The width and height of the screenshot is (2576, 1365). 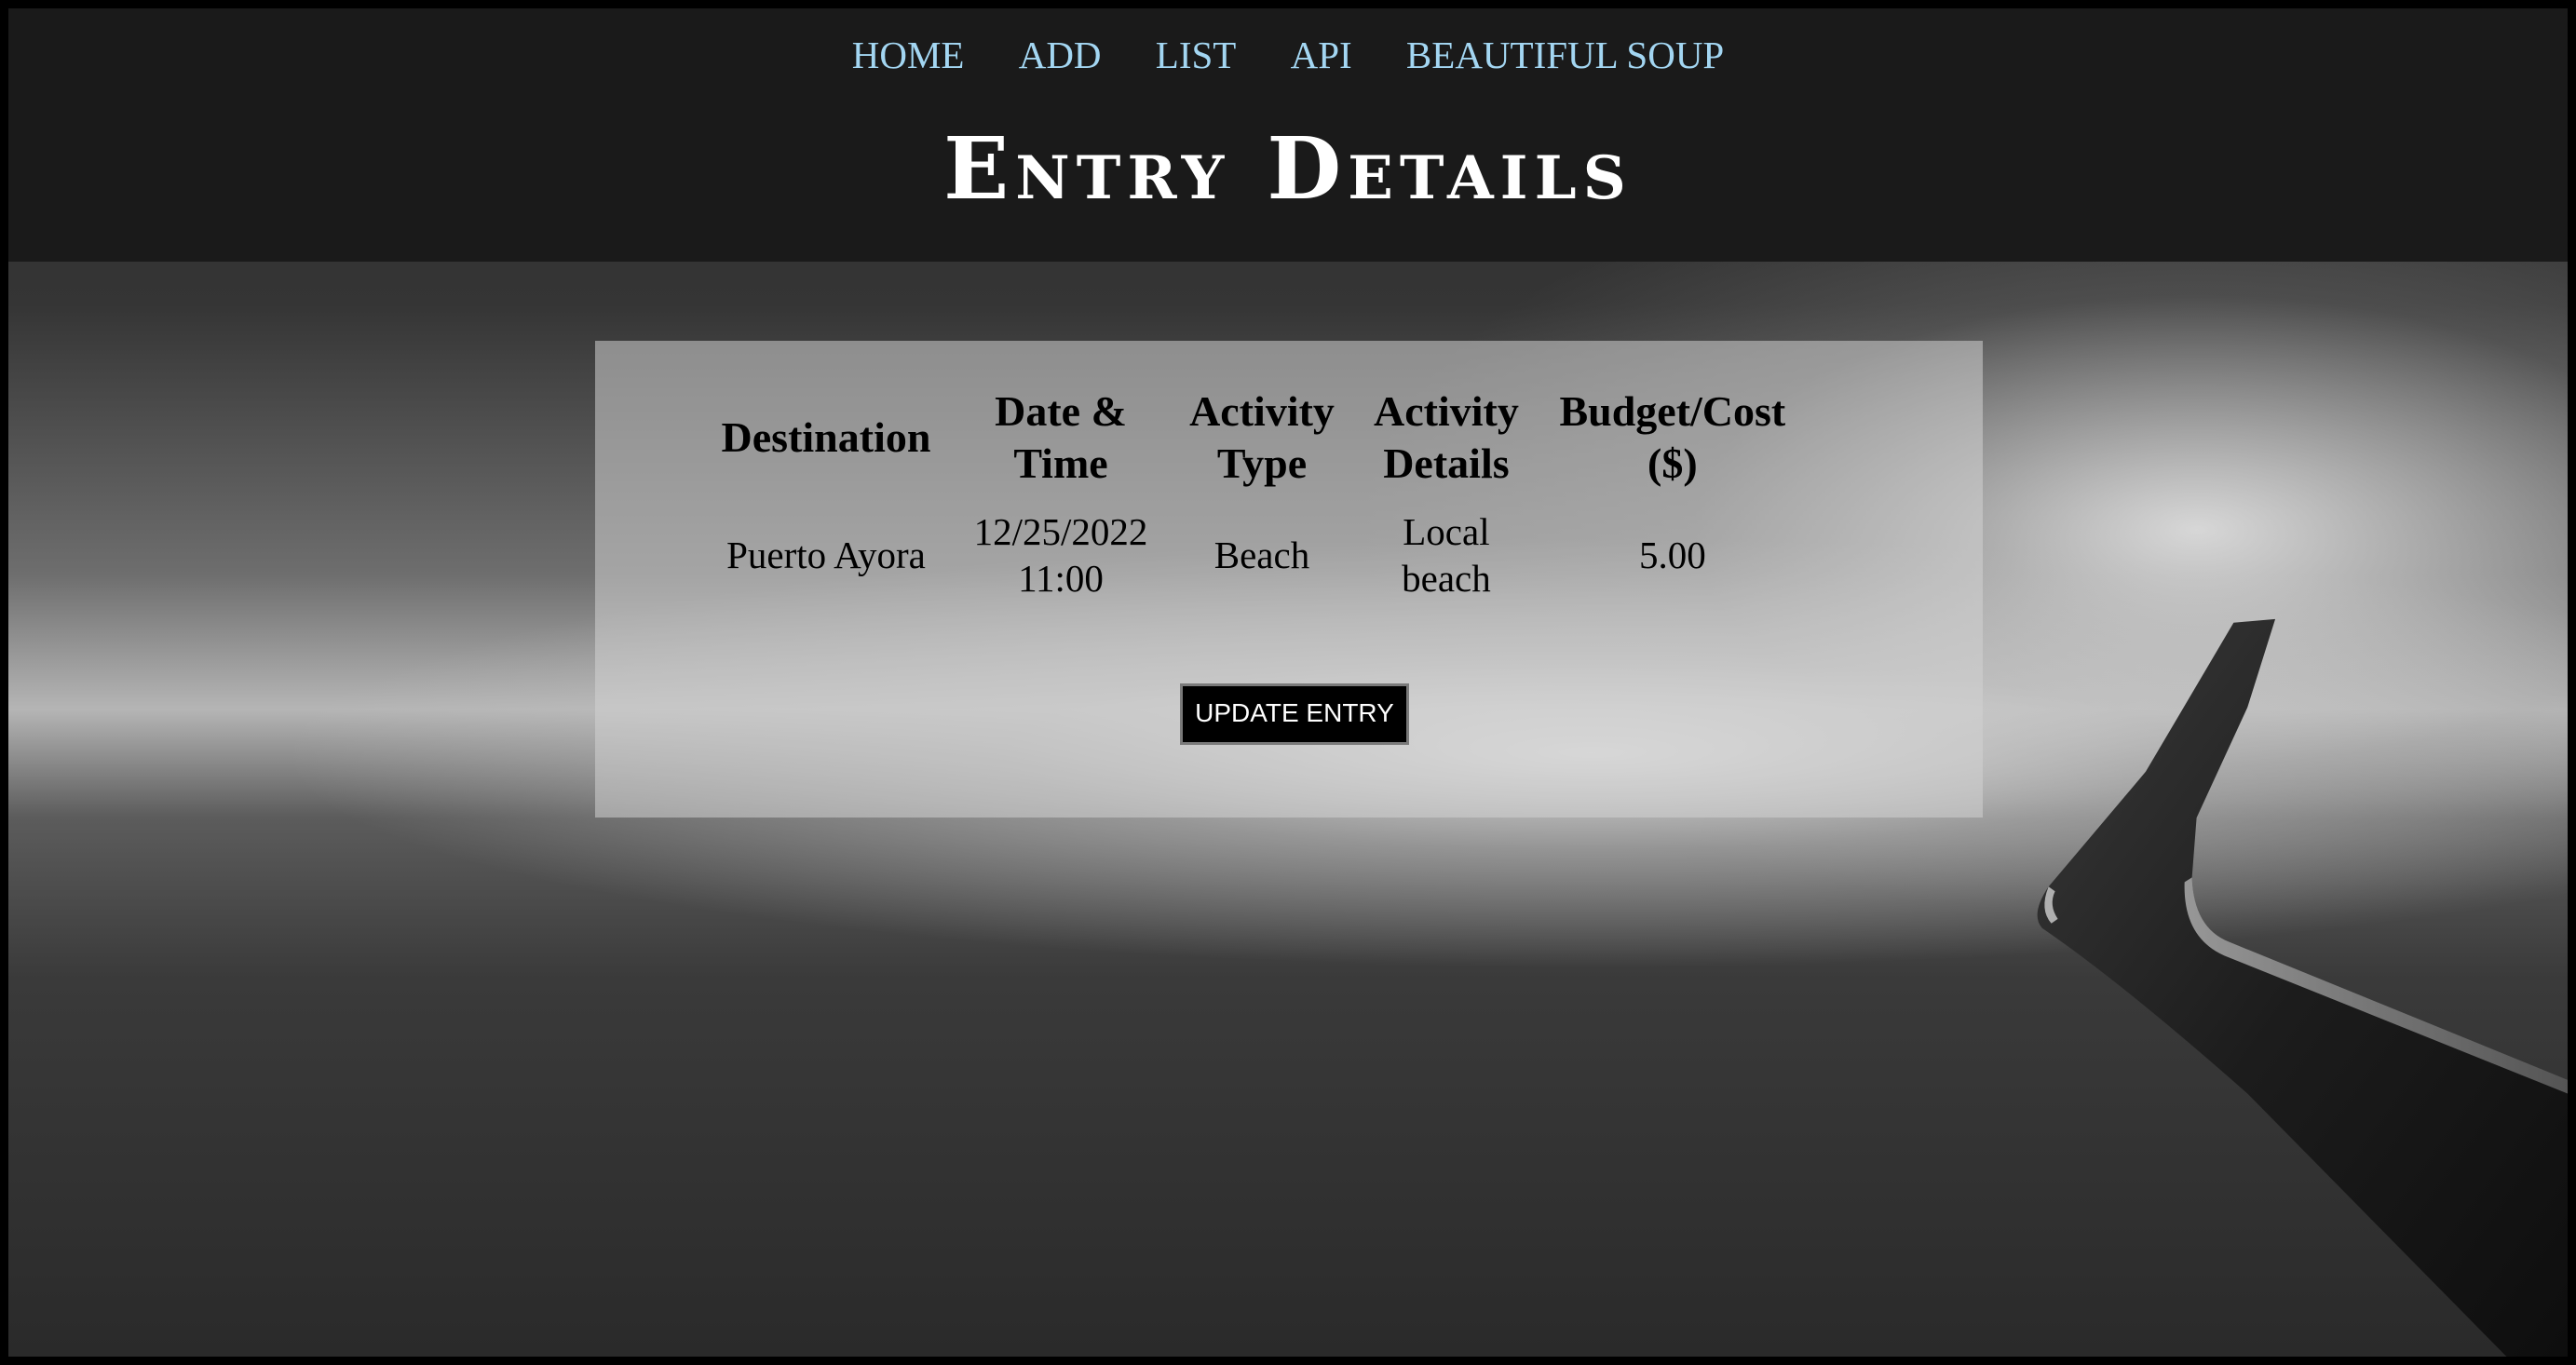 I want to click on header-budget-cost: Budget/Cost ($), so click(x=1673, y=437).